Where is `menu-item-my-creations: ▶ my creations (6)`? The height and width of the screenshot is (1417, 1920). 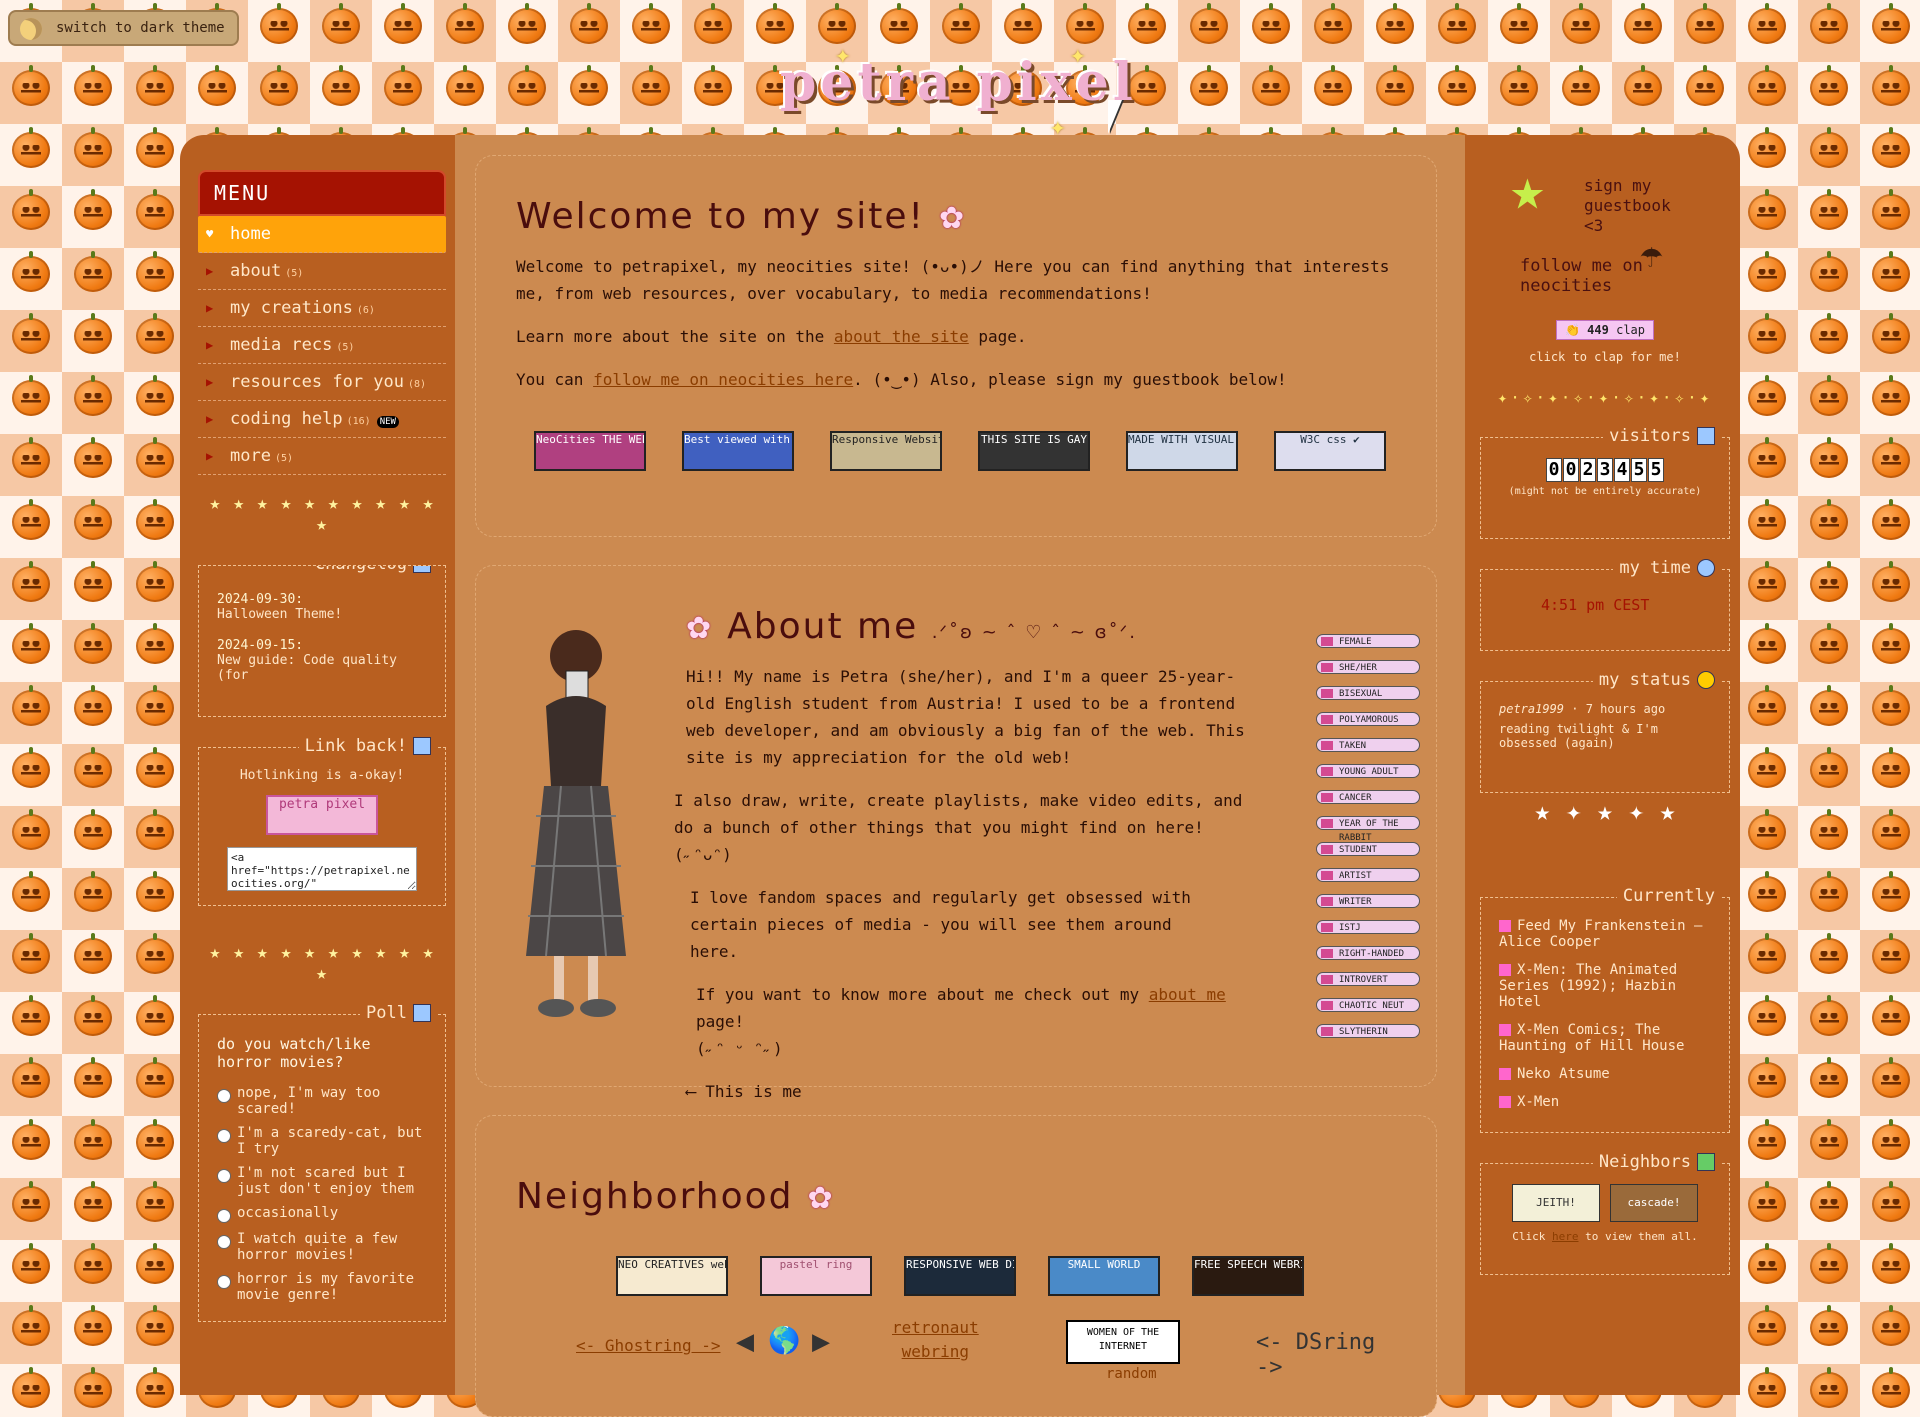 menu-item-my-creations: ▶ my creations (6) is located at coordinates (322, 308).